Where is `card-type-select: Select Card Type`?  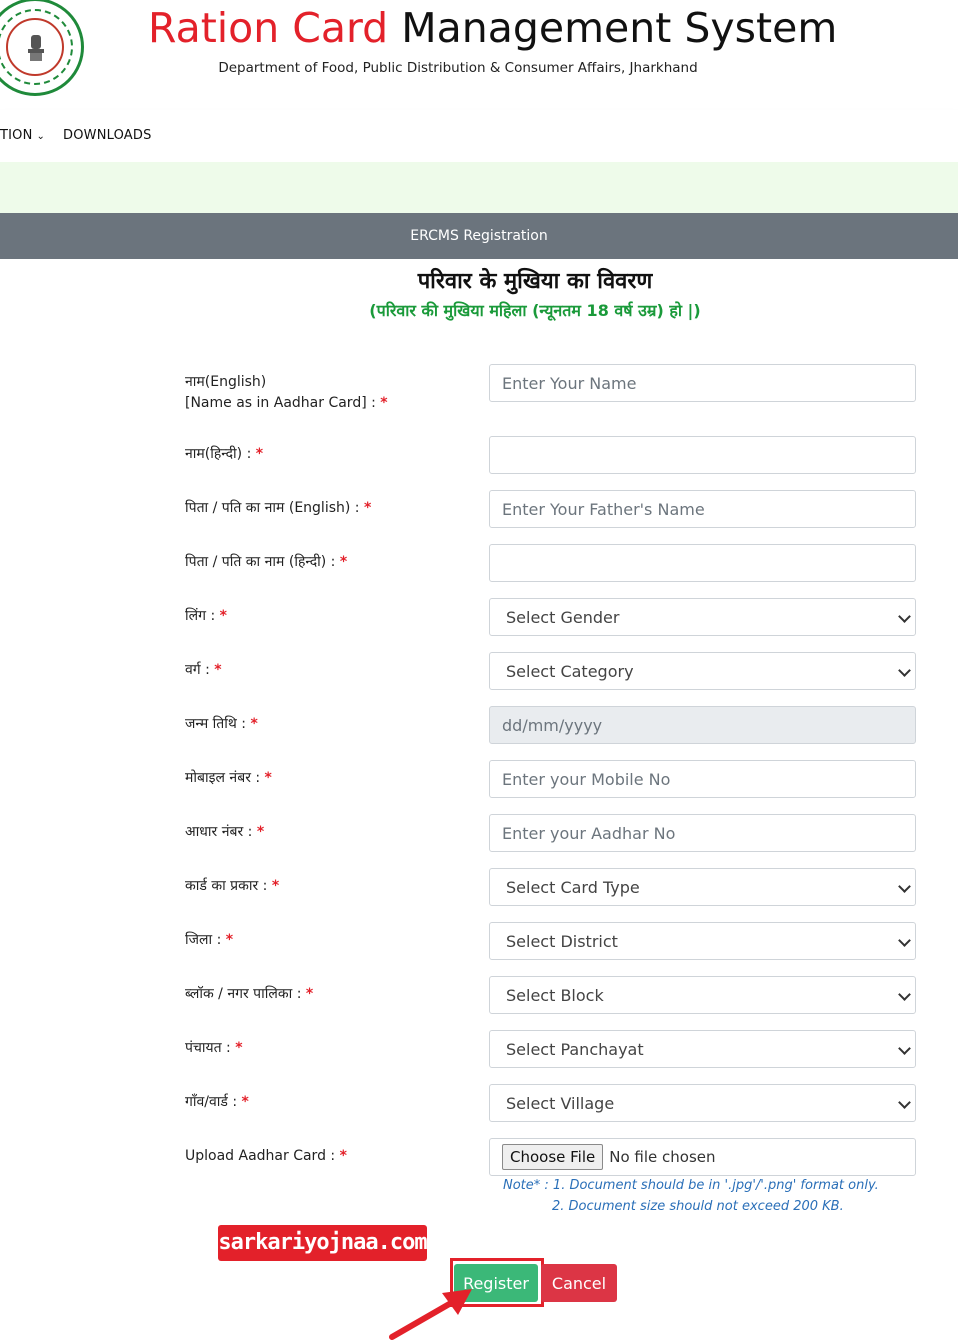
card-type-select: Select Card Type is located at coordinates (702, 887).